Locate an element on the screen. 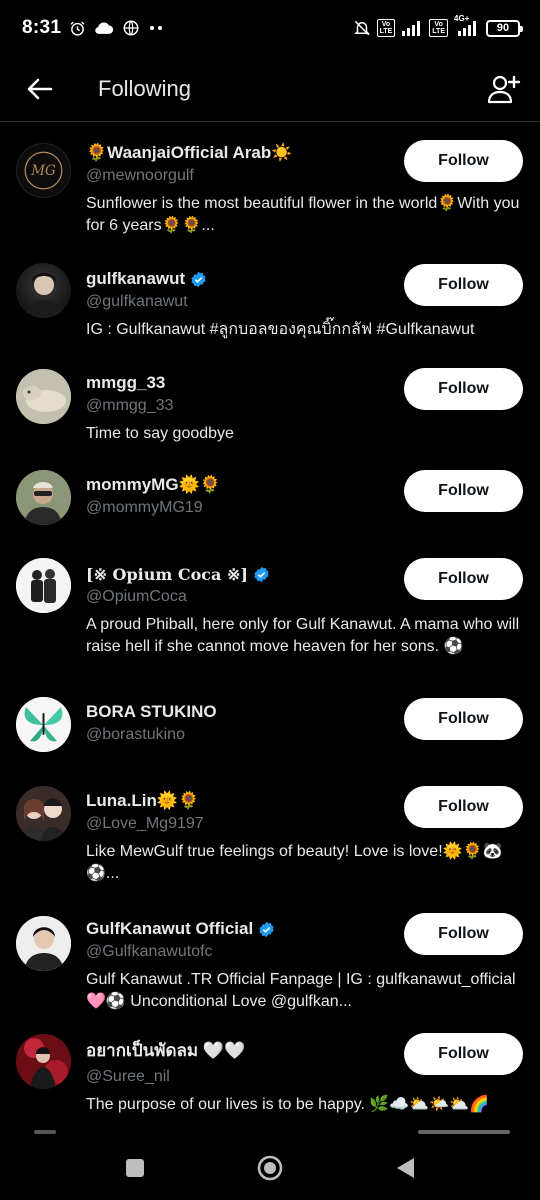  bio: Time to say goodbye is located at coordinates (160, 433).